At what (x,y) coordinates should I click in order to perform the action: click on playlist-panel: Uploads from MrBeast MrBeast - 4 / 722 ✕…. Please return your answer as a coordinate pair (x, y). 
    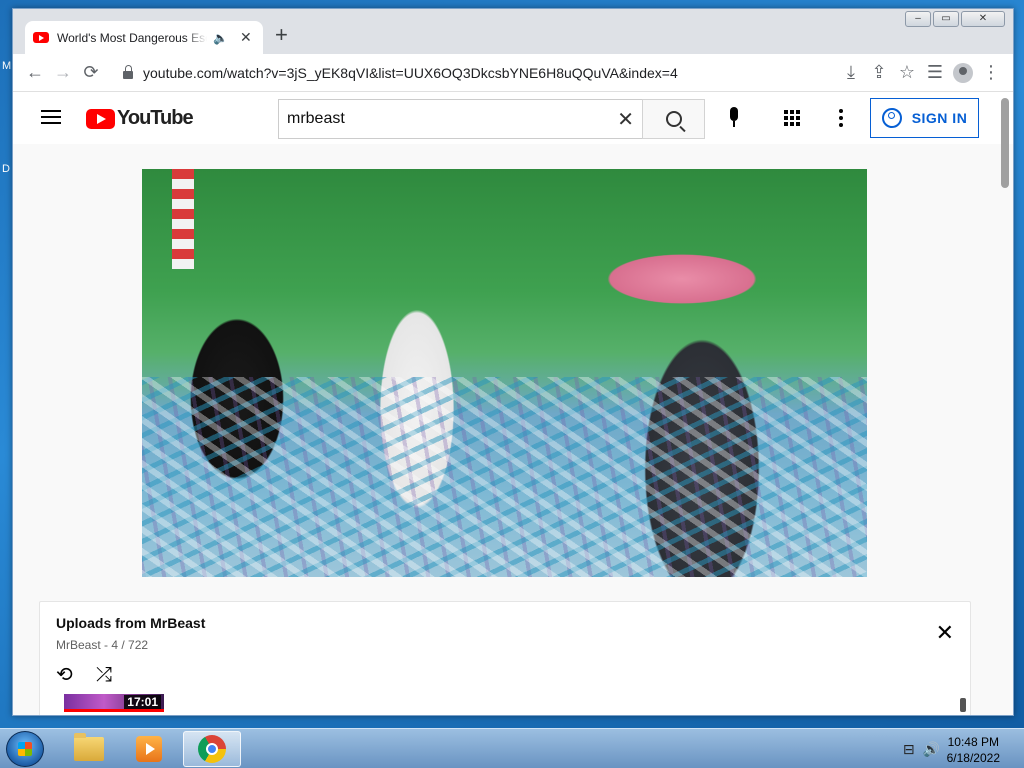
    Looking at the image, I should click on (505, 658).